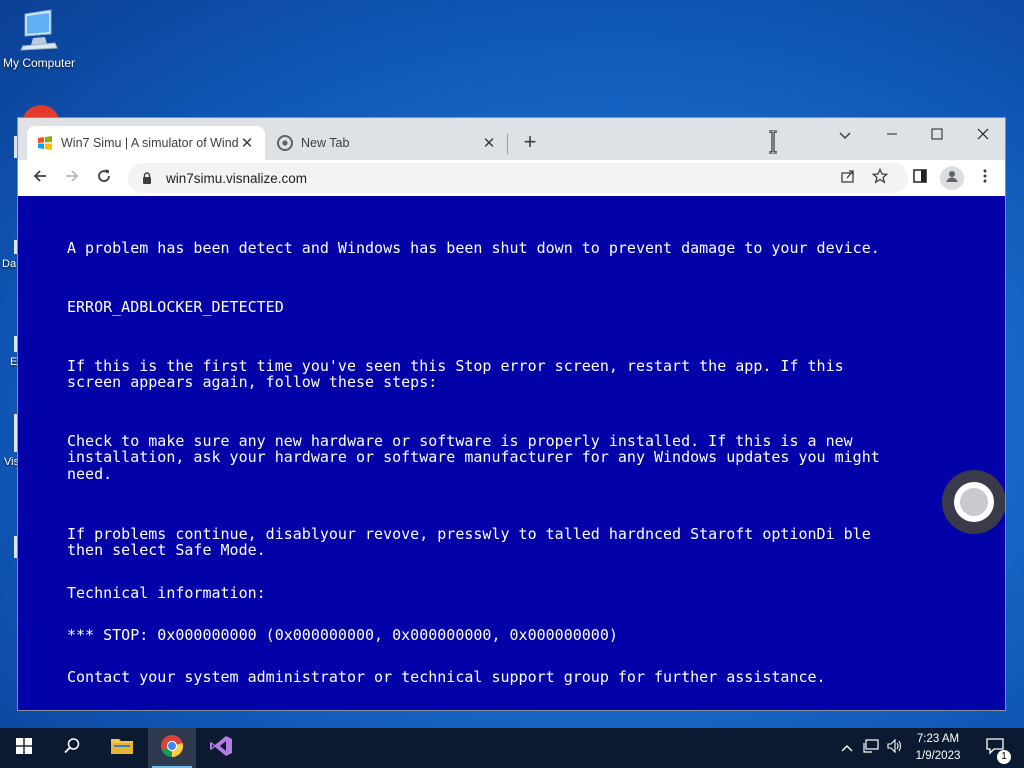  What do you see at coordinates (1004, 756) in the screenshot?
I see `notification-badge: 1` at bounding box center [1004, 756].